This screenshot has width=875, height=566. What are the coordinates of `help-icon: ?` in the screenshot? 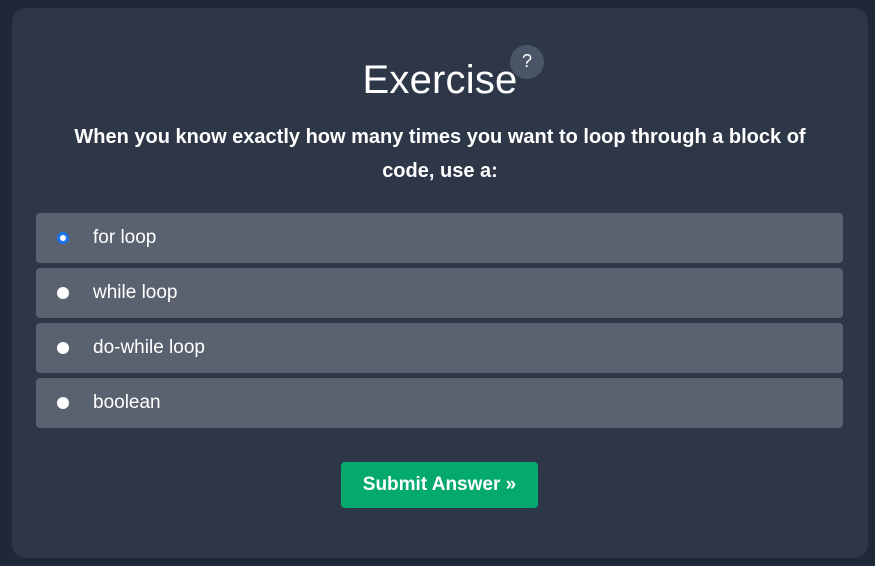 It's located at (527, 62).